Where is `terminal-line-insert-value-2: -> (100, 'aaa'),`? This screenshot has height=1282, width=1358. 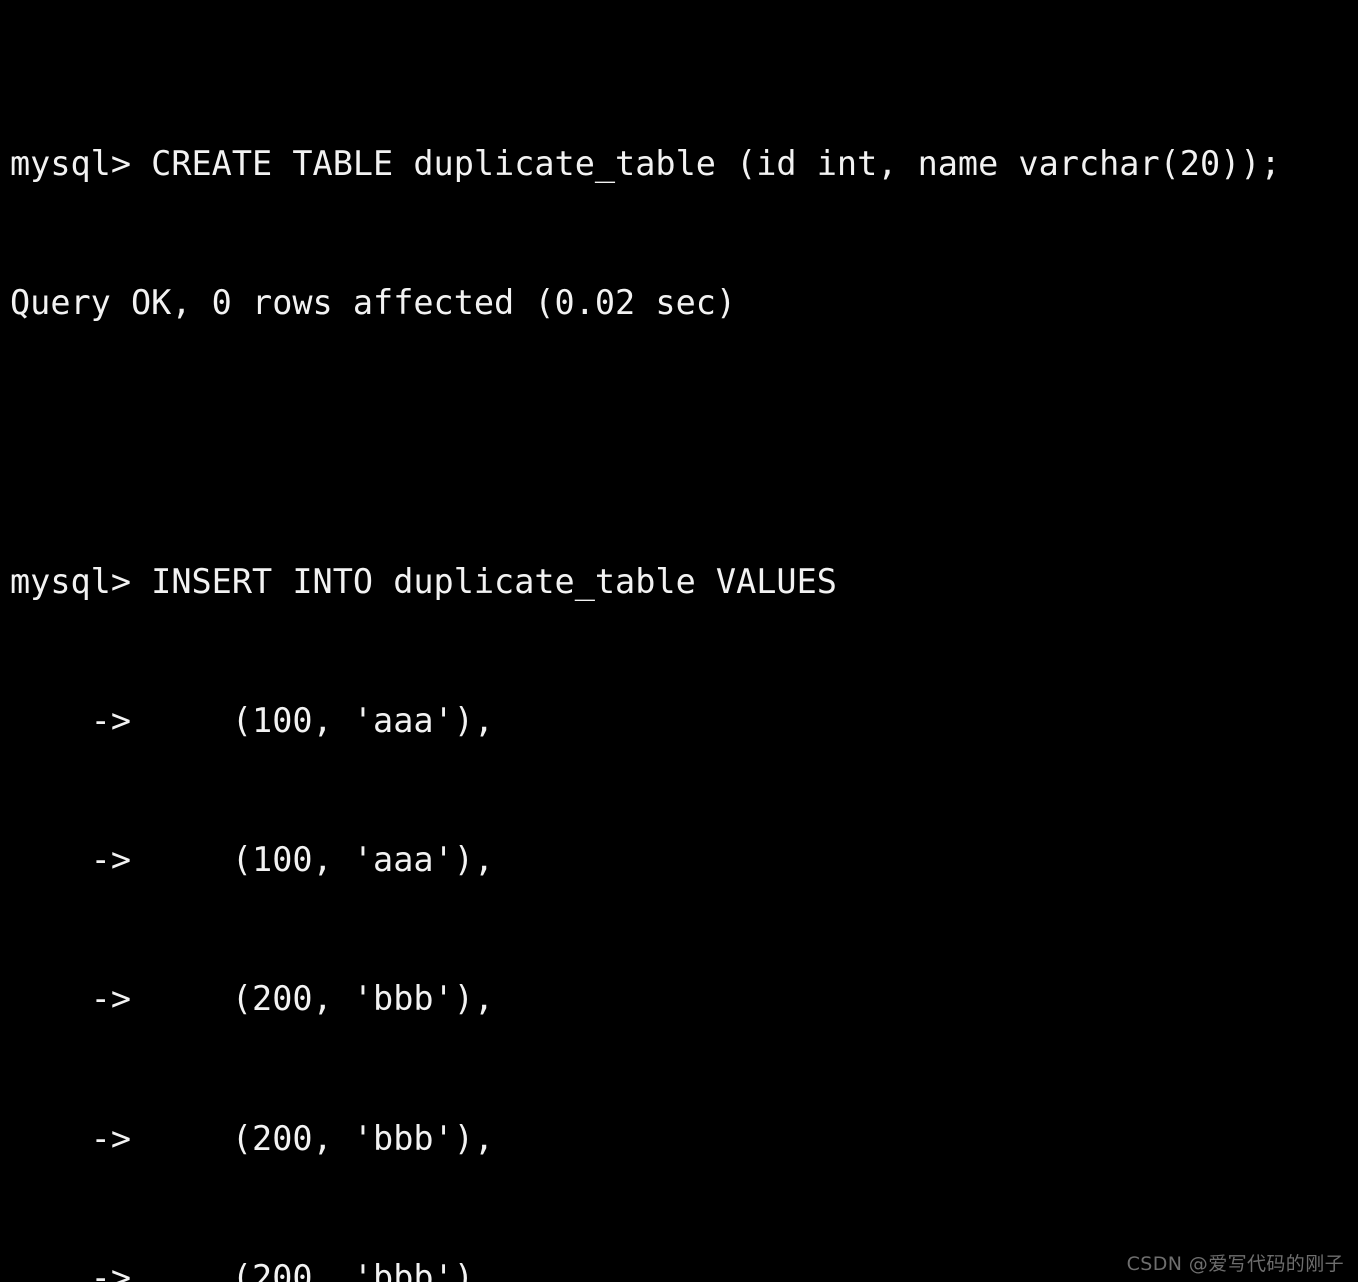 terminal-line-insert-value-2: -> (100, 'aaa'), is located at coordinates (252, 860).